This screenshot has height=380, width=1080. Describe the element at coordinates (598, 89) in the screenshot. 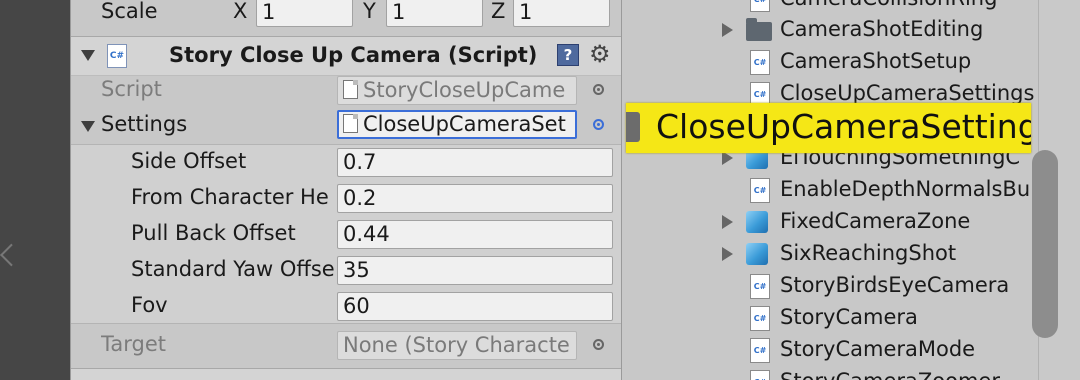

I see `script-picker-icon` at that location.